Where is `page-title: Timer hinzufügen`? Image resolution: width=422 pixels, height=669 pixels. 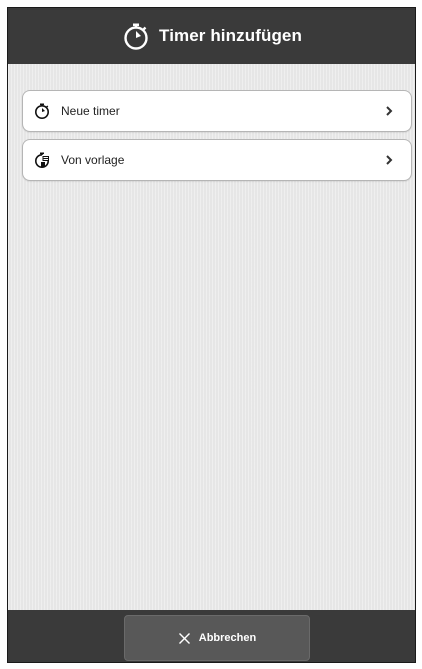
page-title: Timer hinzufügen is located at coordinates (230, 35).